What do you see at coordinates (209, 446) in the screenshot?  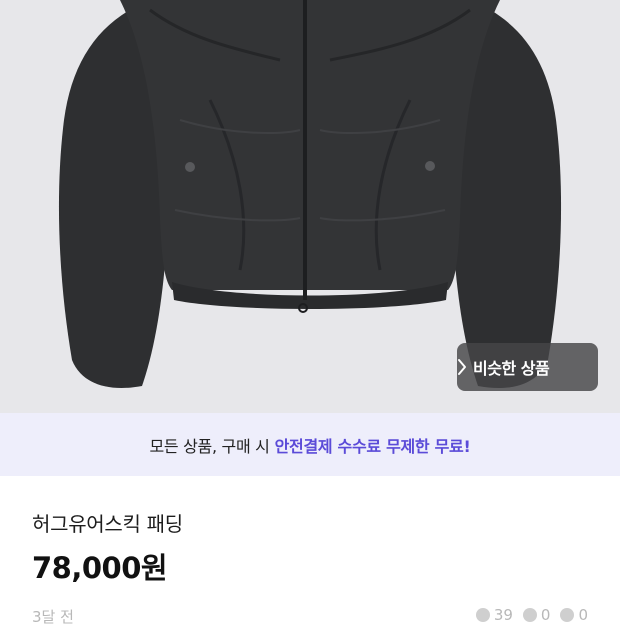 I see `banner-text: 모든 상품, 구매 시` at bounding box center [209, 446].